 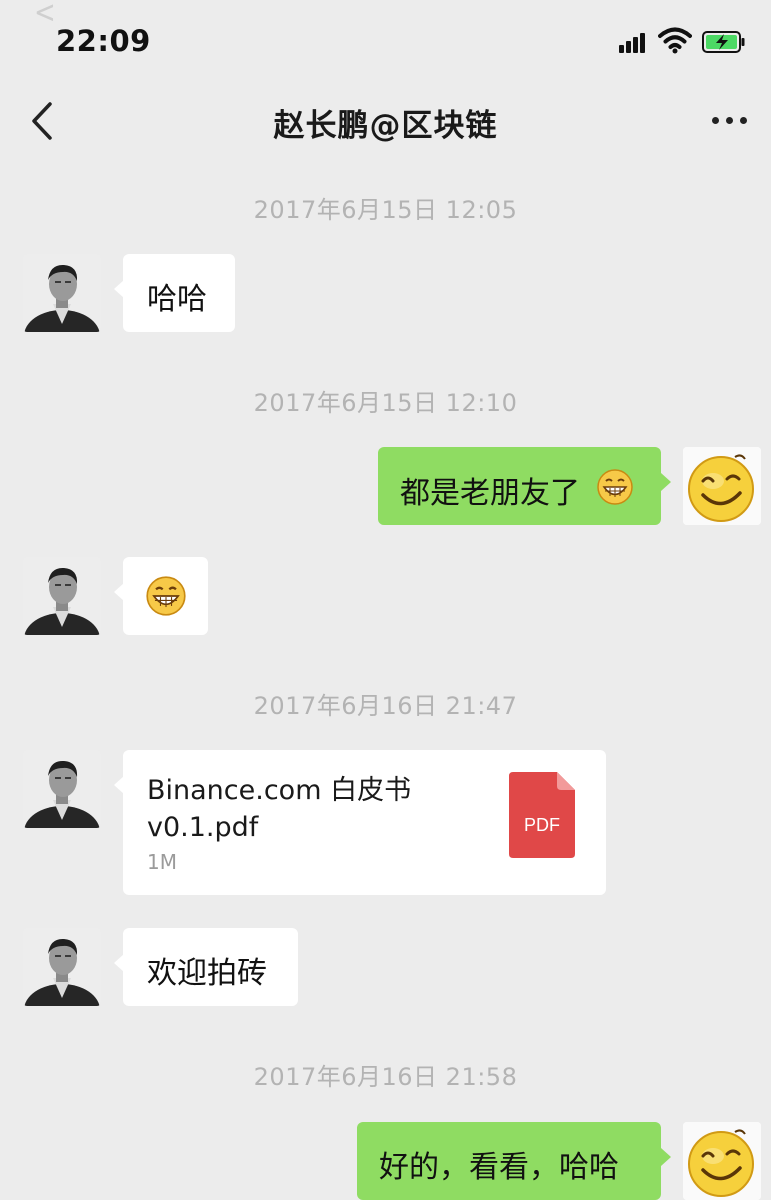 I want to click on nav-bar: 赵长鹏@区块链, so click(x=385, y=123).